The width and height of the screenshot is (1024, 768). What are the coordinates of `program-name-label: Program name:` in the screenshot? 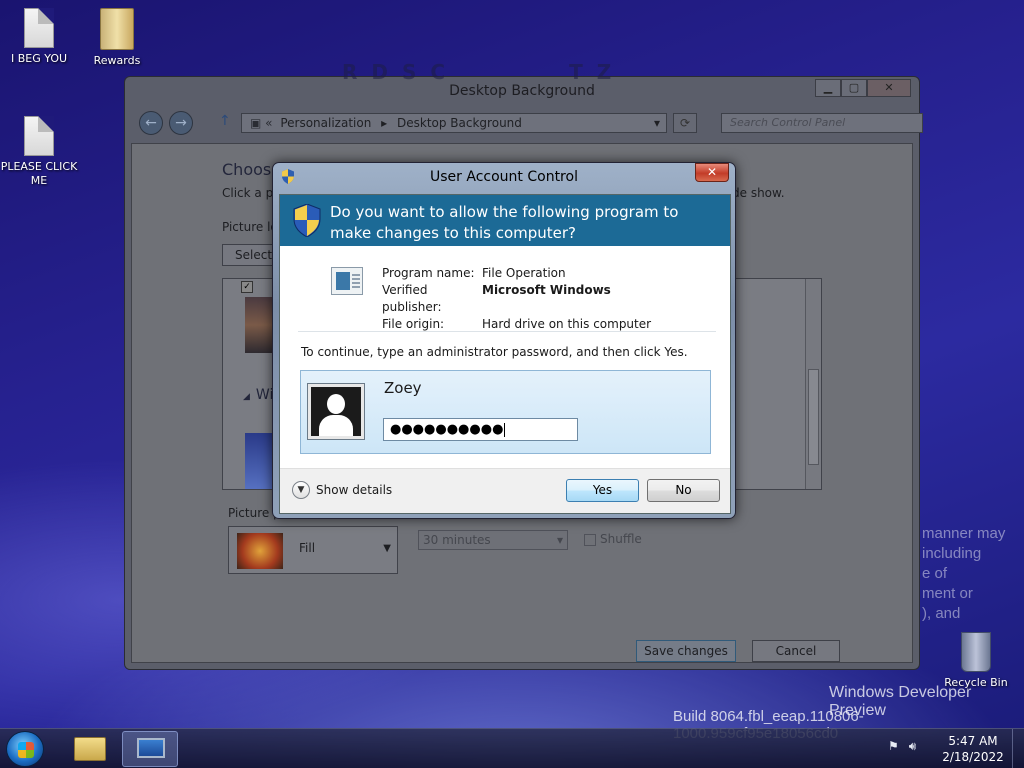 It's located at (428, 273).